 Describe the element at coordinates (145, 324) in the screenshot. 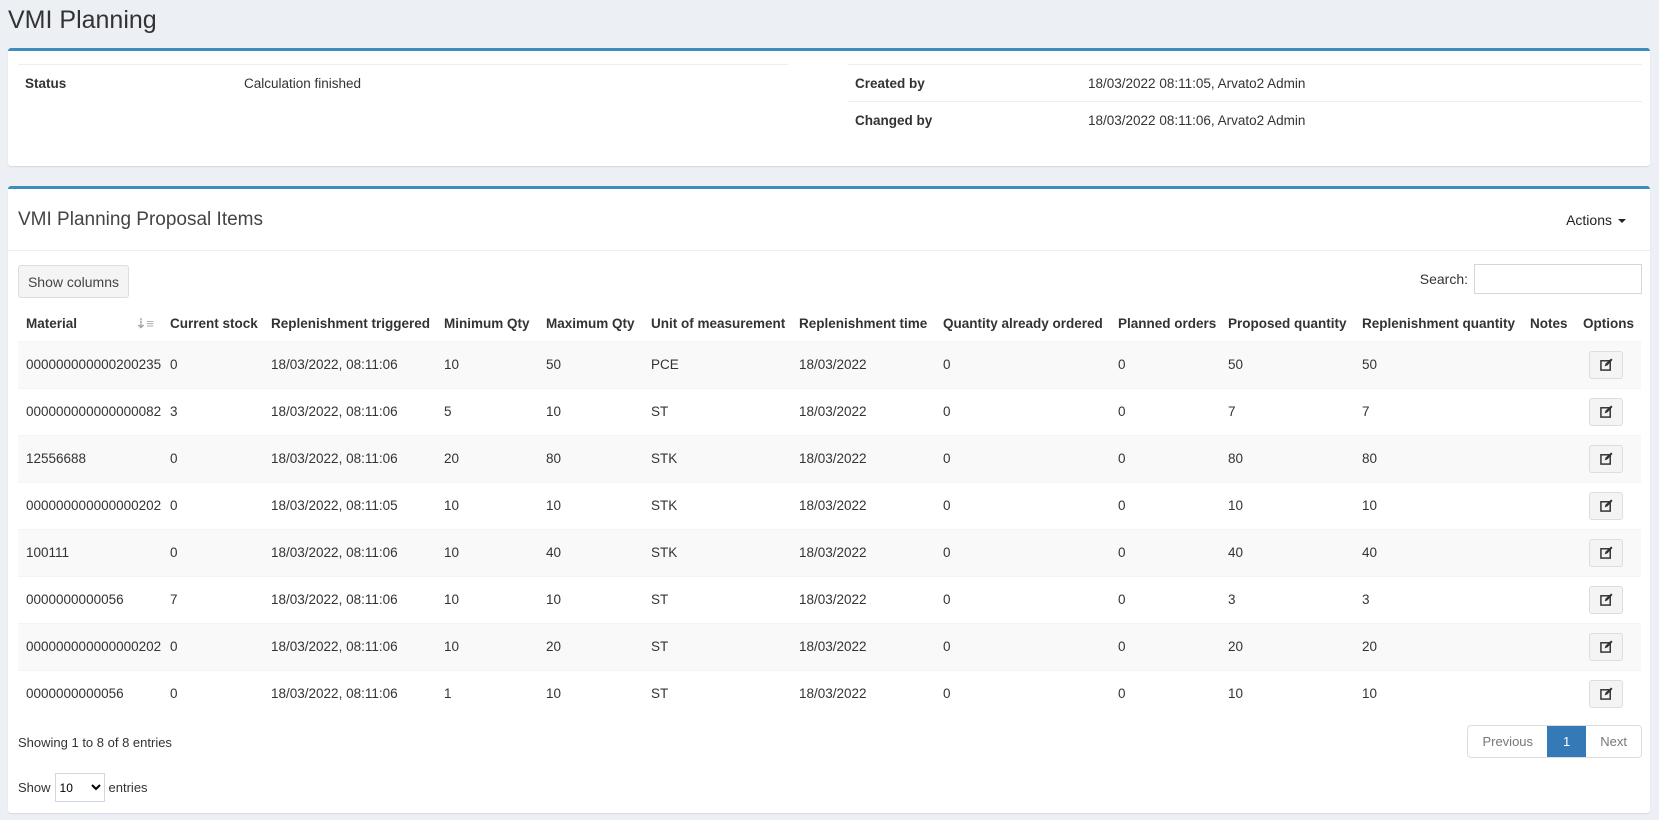

I see `sort-descending-icon: ⇣≡` at that location.